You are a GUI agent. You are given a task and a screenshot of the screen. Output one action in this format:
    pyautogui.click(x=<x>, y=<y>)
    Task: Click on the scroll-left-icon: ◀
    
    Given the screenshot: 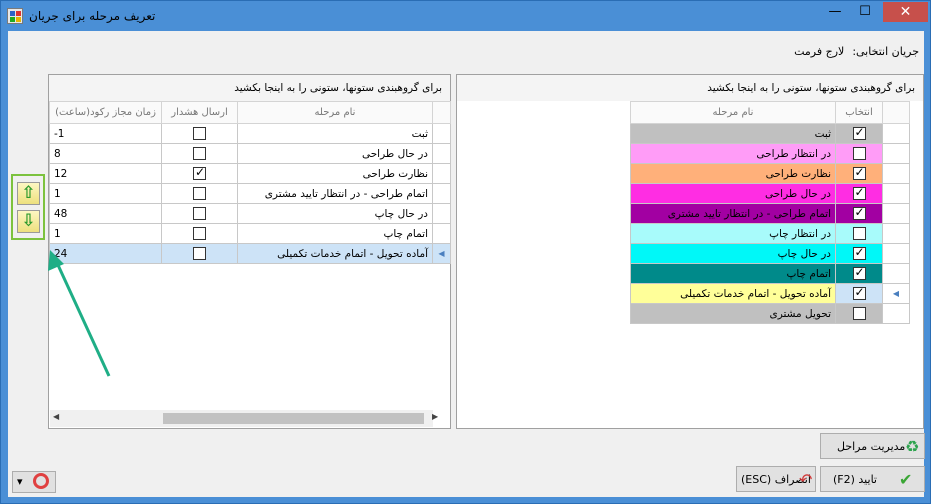 What is the action you would take?
    pyautogui.click(x=56, y=416)
    